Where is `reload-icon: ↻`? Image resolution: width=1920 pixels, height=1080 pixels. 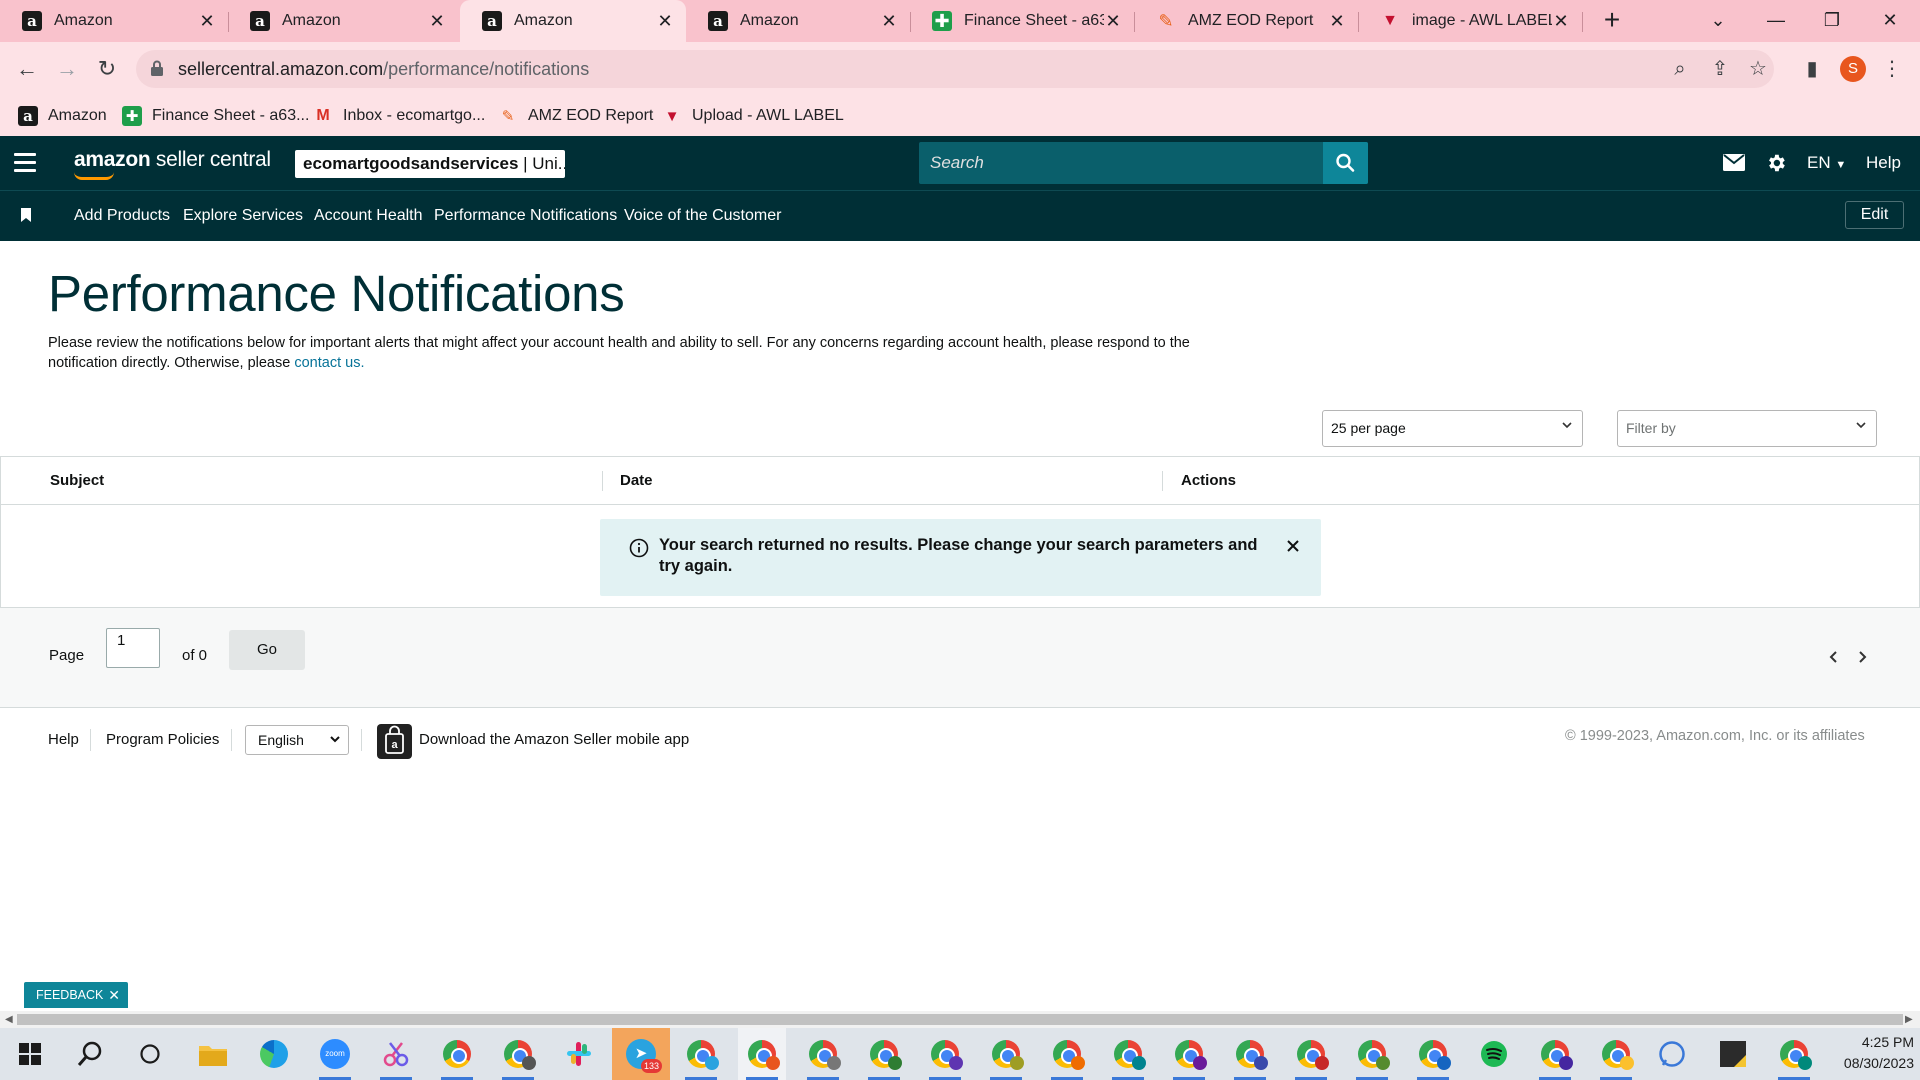 reload-icon: ↻ is located at coordinates (107, 69).